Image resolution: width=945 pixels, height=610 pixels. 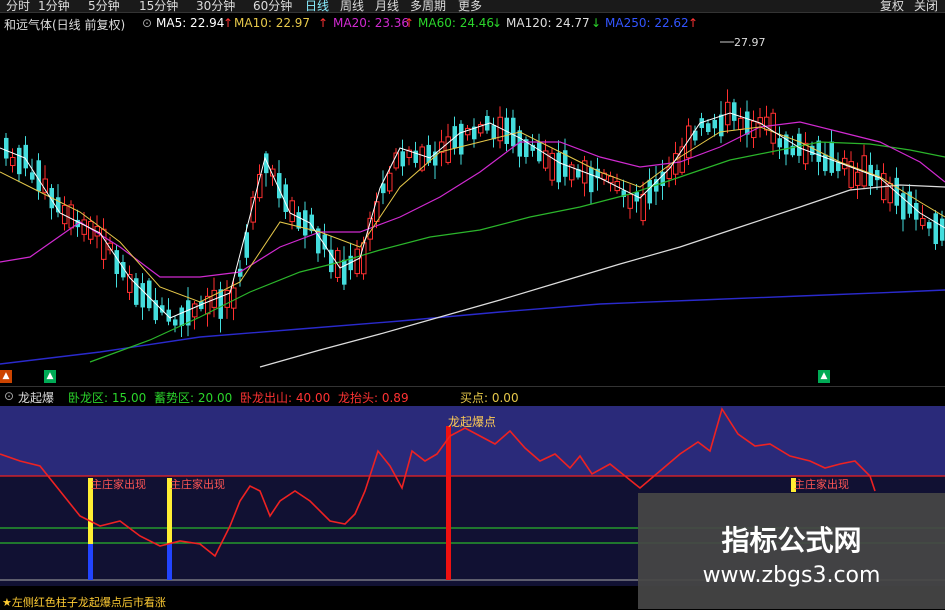 What do you see at coordinates (193, 398) in the screenshot?
I see `xushi-value: 蓄势区: 20.00` at bounding box center [193, 398].